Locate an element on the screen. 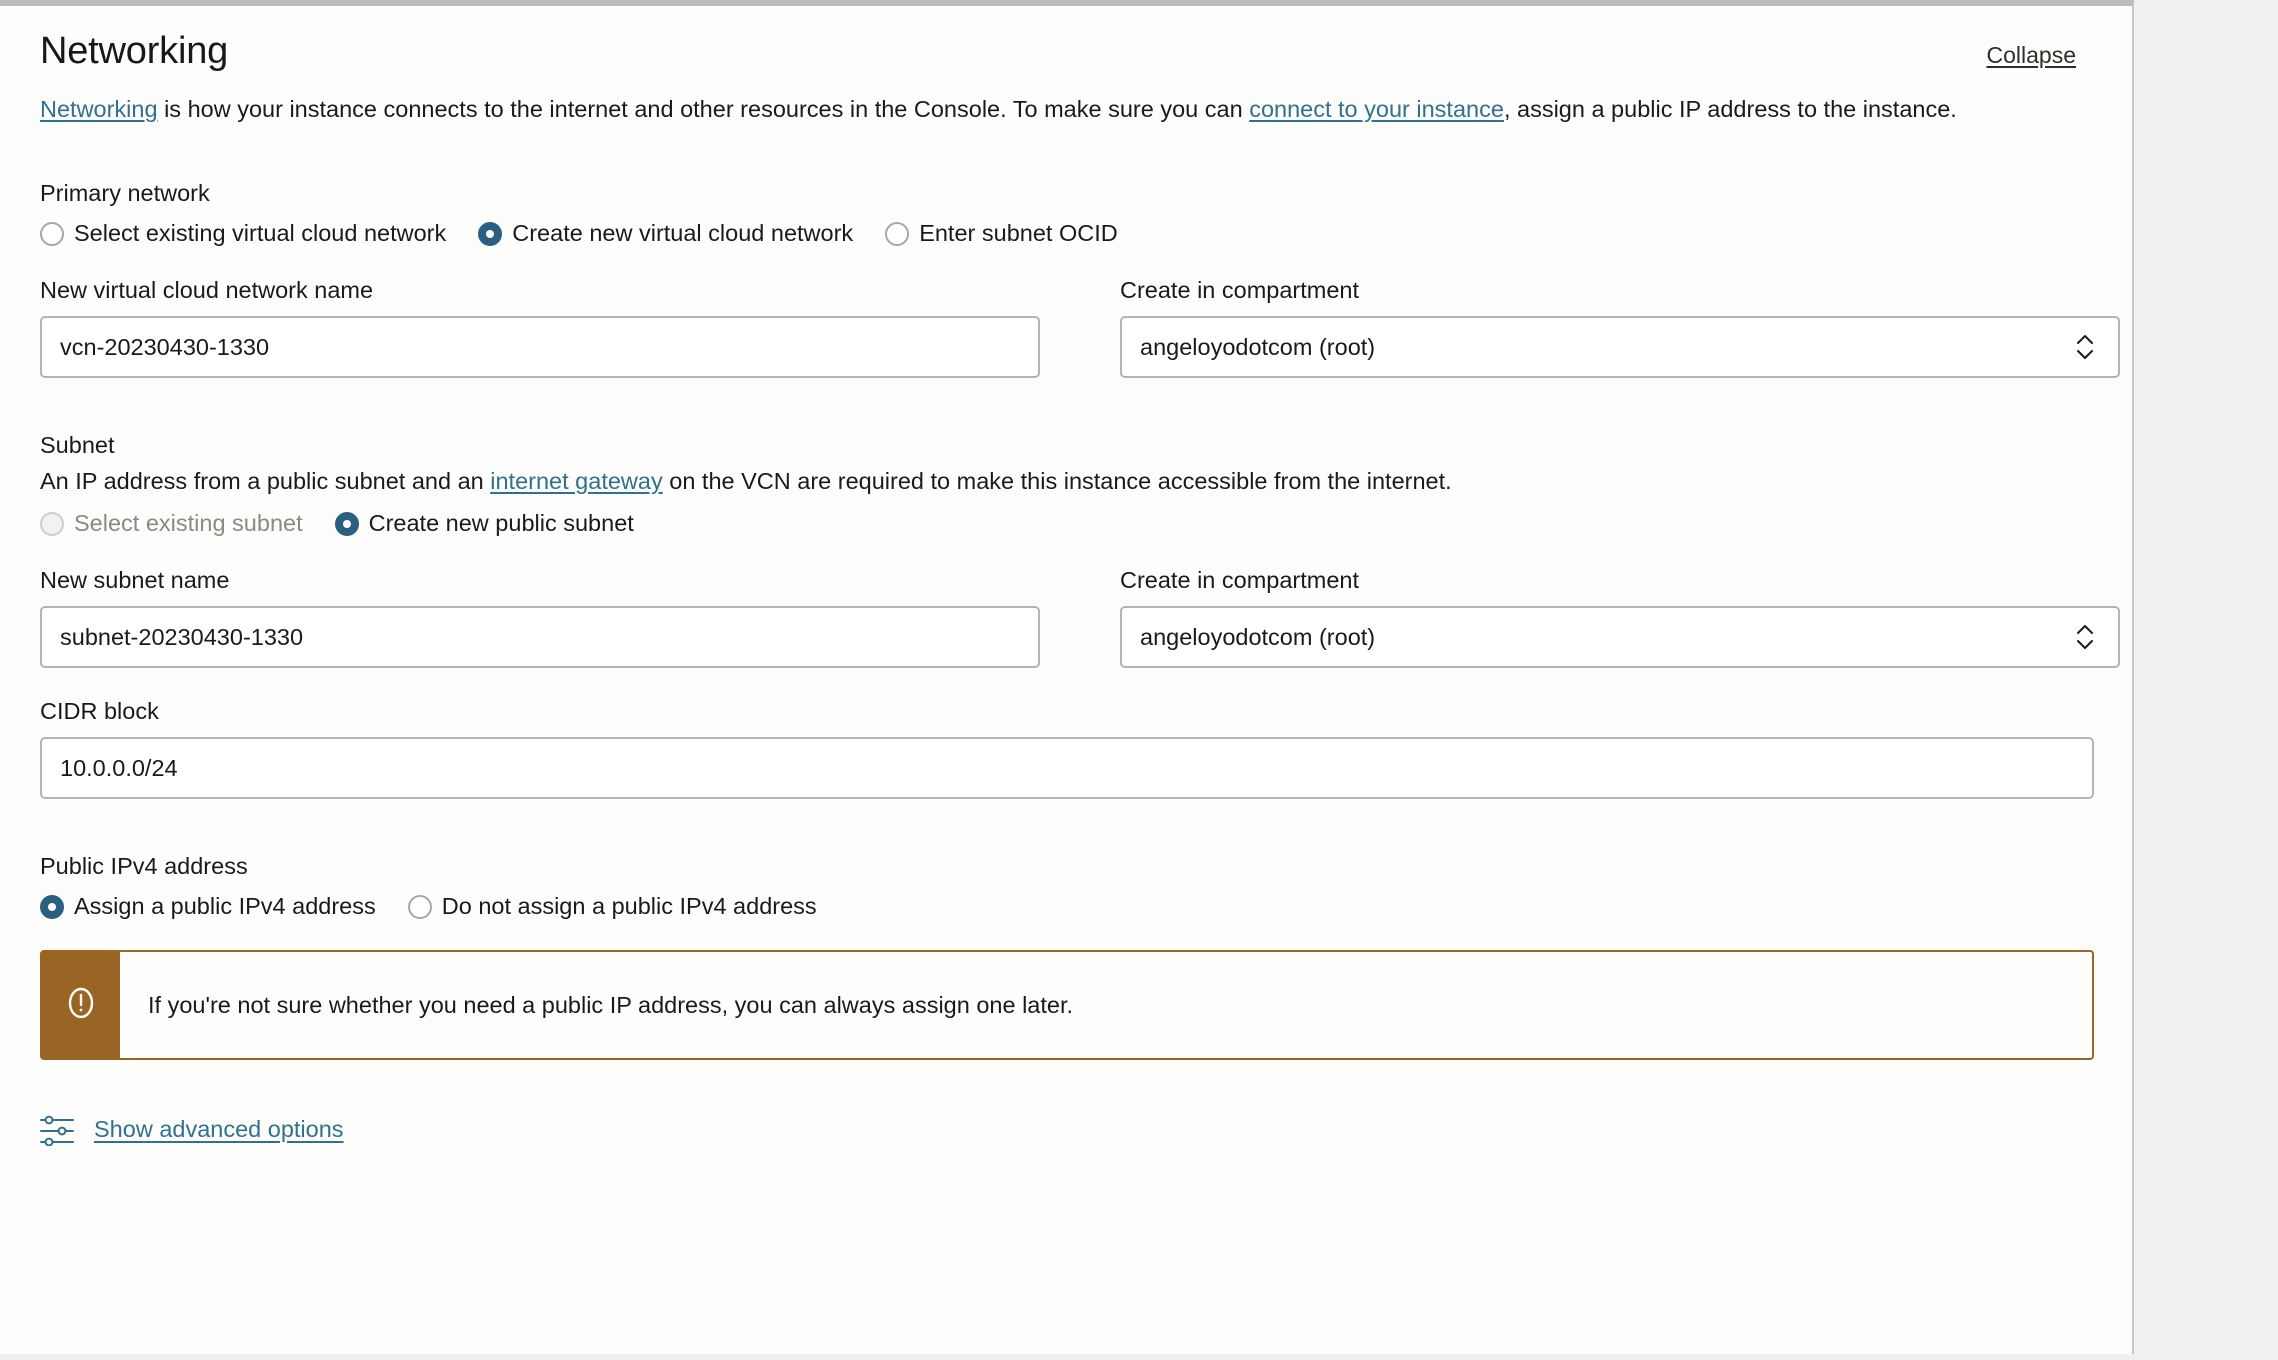  radio-do-not-assign-public-ip: Do not assign a public IPv4 address is located at coordinates (612, 906).